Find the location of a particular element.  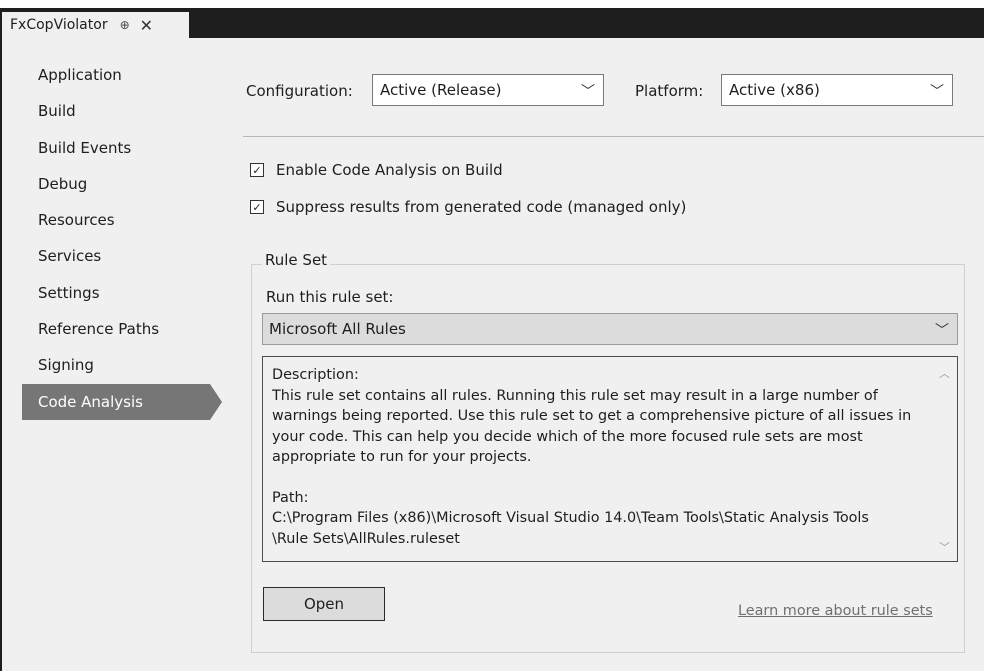

pin-icon: ⊕ is located at coordinates (125, 25).